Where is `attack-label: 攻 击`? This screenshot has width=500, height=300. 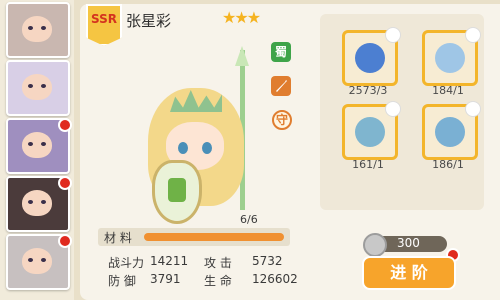 attack-label: 攻 击 is located at coordinates (218, 263).